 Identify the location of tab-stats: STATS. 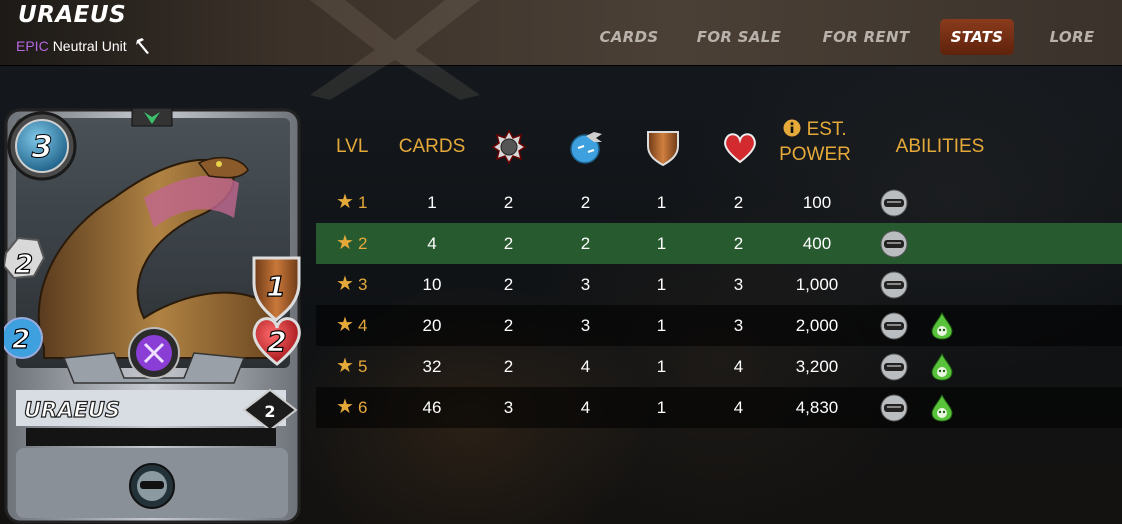
(977, 37).